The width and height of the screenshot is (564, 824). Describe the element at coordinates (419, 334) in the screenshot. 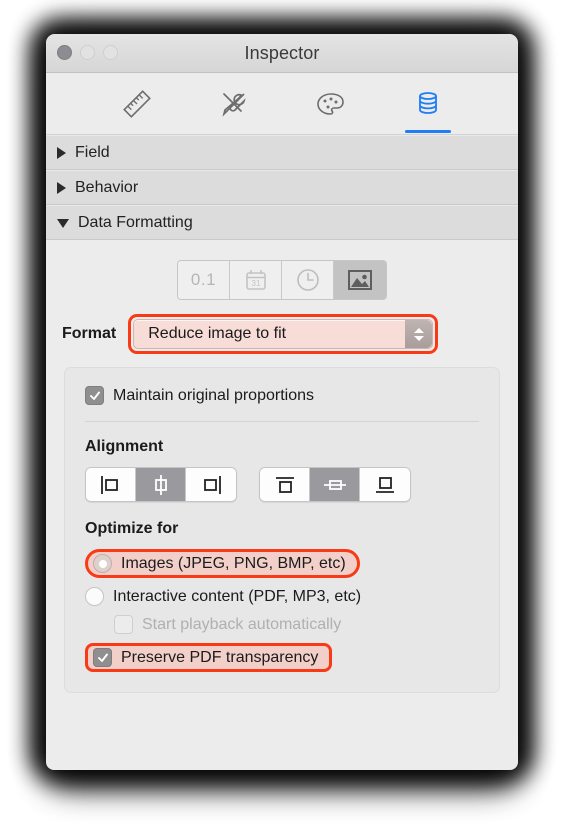

I see `chevron-updown-icon` at that location.